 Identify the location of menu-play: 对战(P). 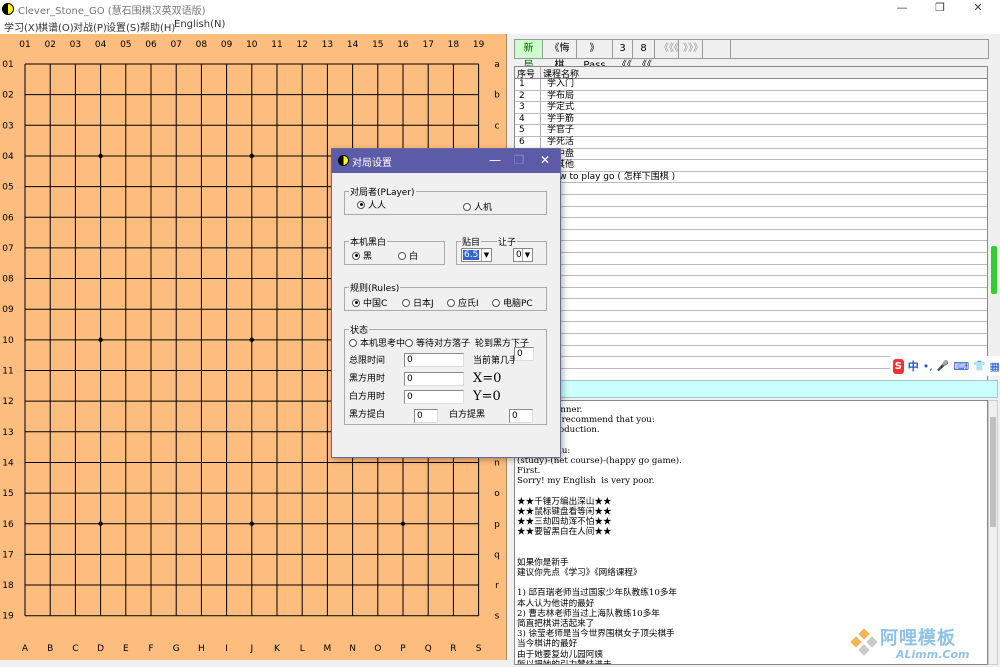
(90, 26).